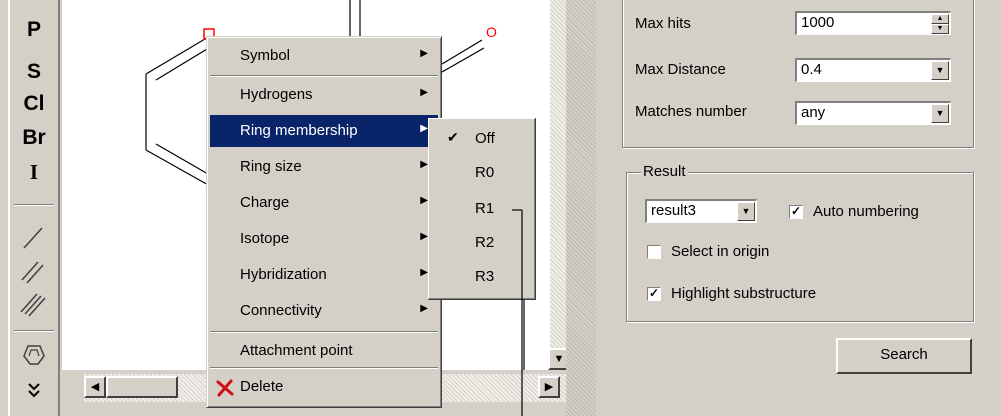  Describe the element at coordinates (485, 242) in the screenshot. I see `submenu-item-label: R2` at that location.